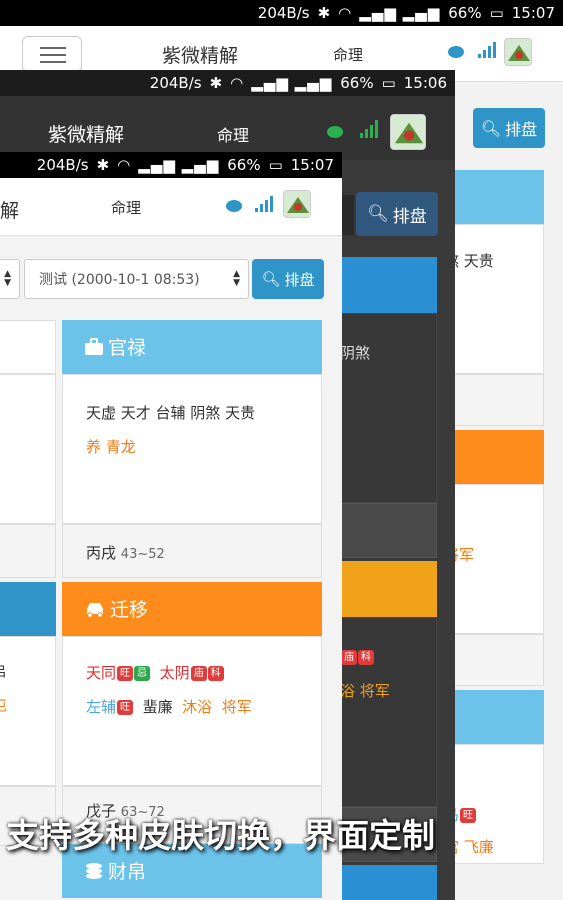 This screenshot has width=563, height=900. What do you see at coordinates (157, 707) in the screenshot?
I see `minor-star: 蜚廉` at bounding box center [157, 707].